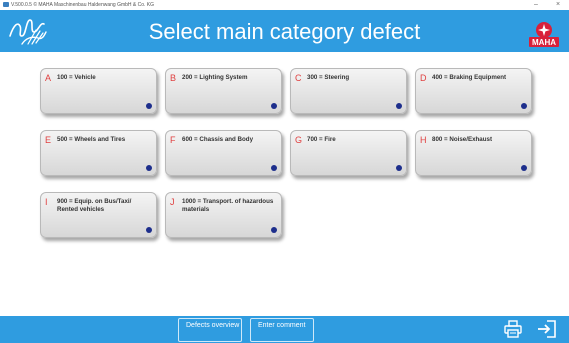 The image size is (569, 343). Describe the element at coordinates (173, 140) in the screenshot. I see `category-letter: F` at that location.